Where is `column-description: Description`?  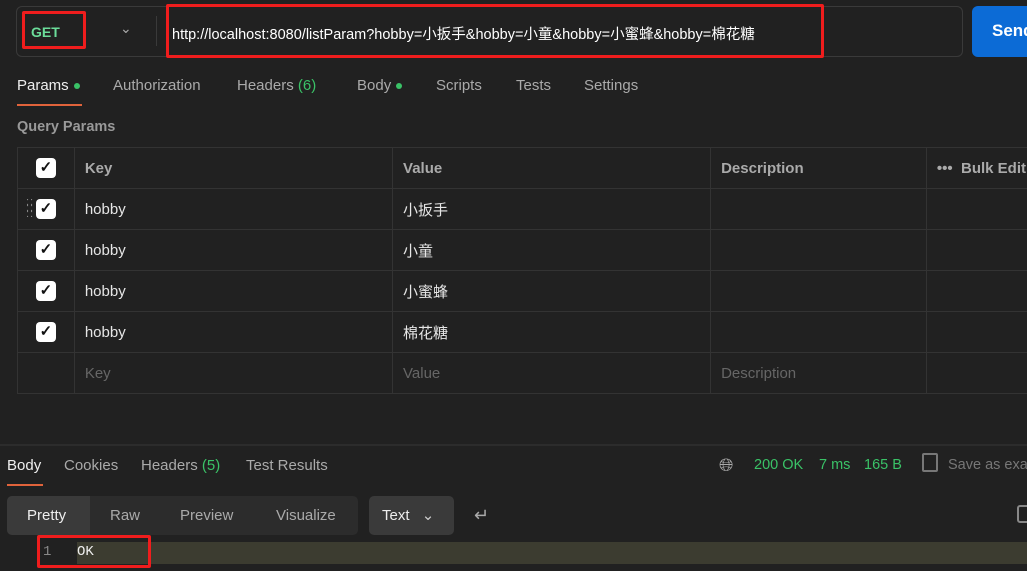
column-description: Description is located at coordinates (818, 168).